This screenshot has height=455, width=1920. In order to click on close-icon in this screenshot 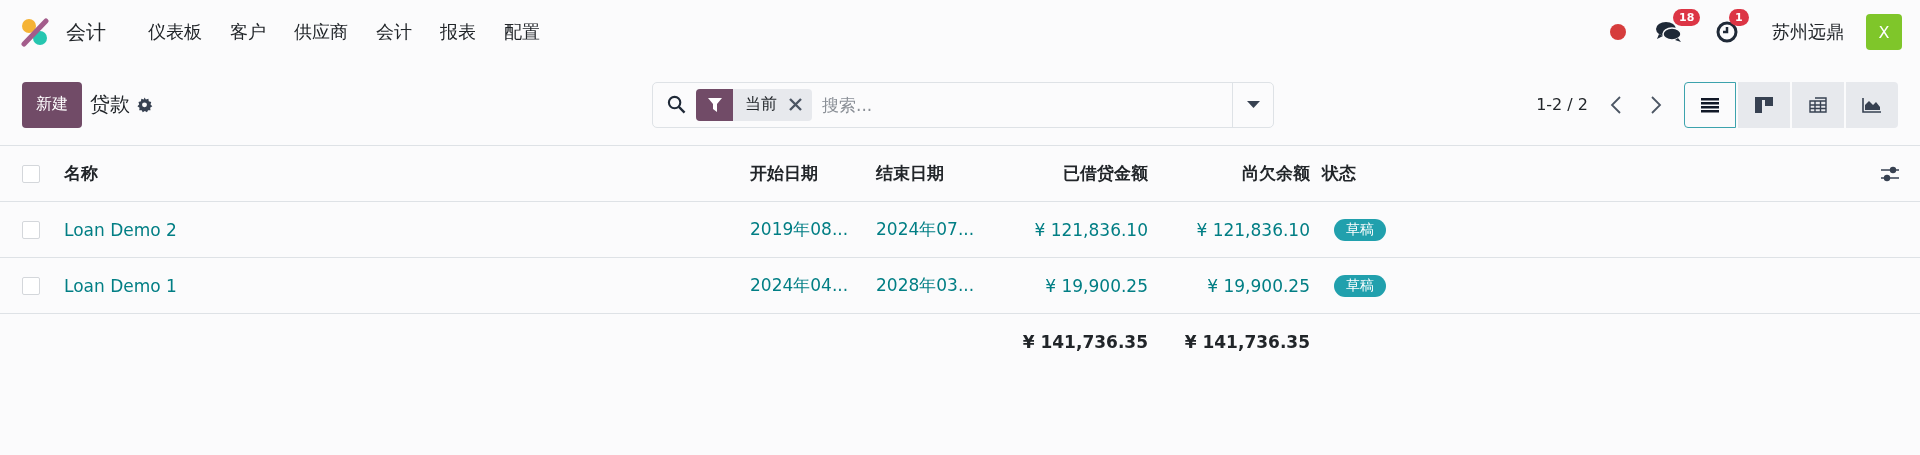, I will do `click(795, 104)`.